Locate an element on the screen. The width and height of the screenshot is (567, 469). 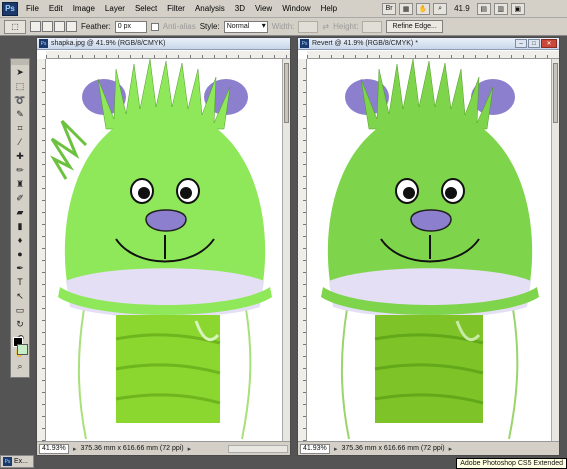
document-tab-left: Ps shapka.jpg @ 41.9% (RGB/8/CMYK) is located at coordinates (163, 44).